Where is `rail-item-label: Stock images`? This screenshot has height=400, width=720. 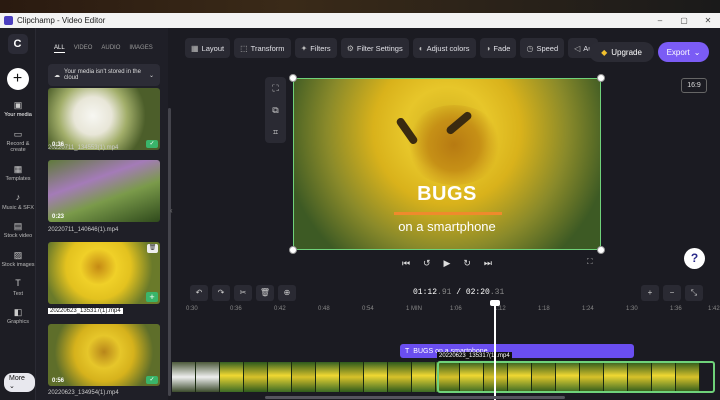
rail-item-label: Stock images is located at coordinates (18, 264).